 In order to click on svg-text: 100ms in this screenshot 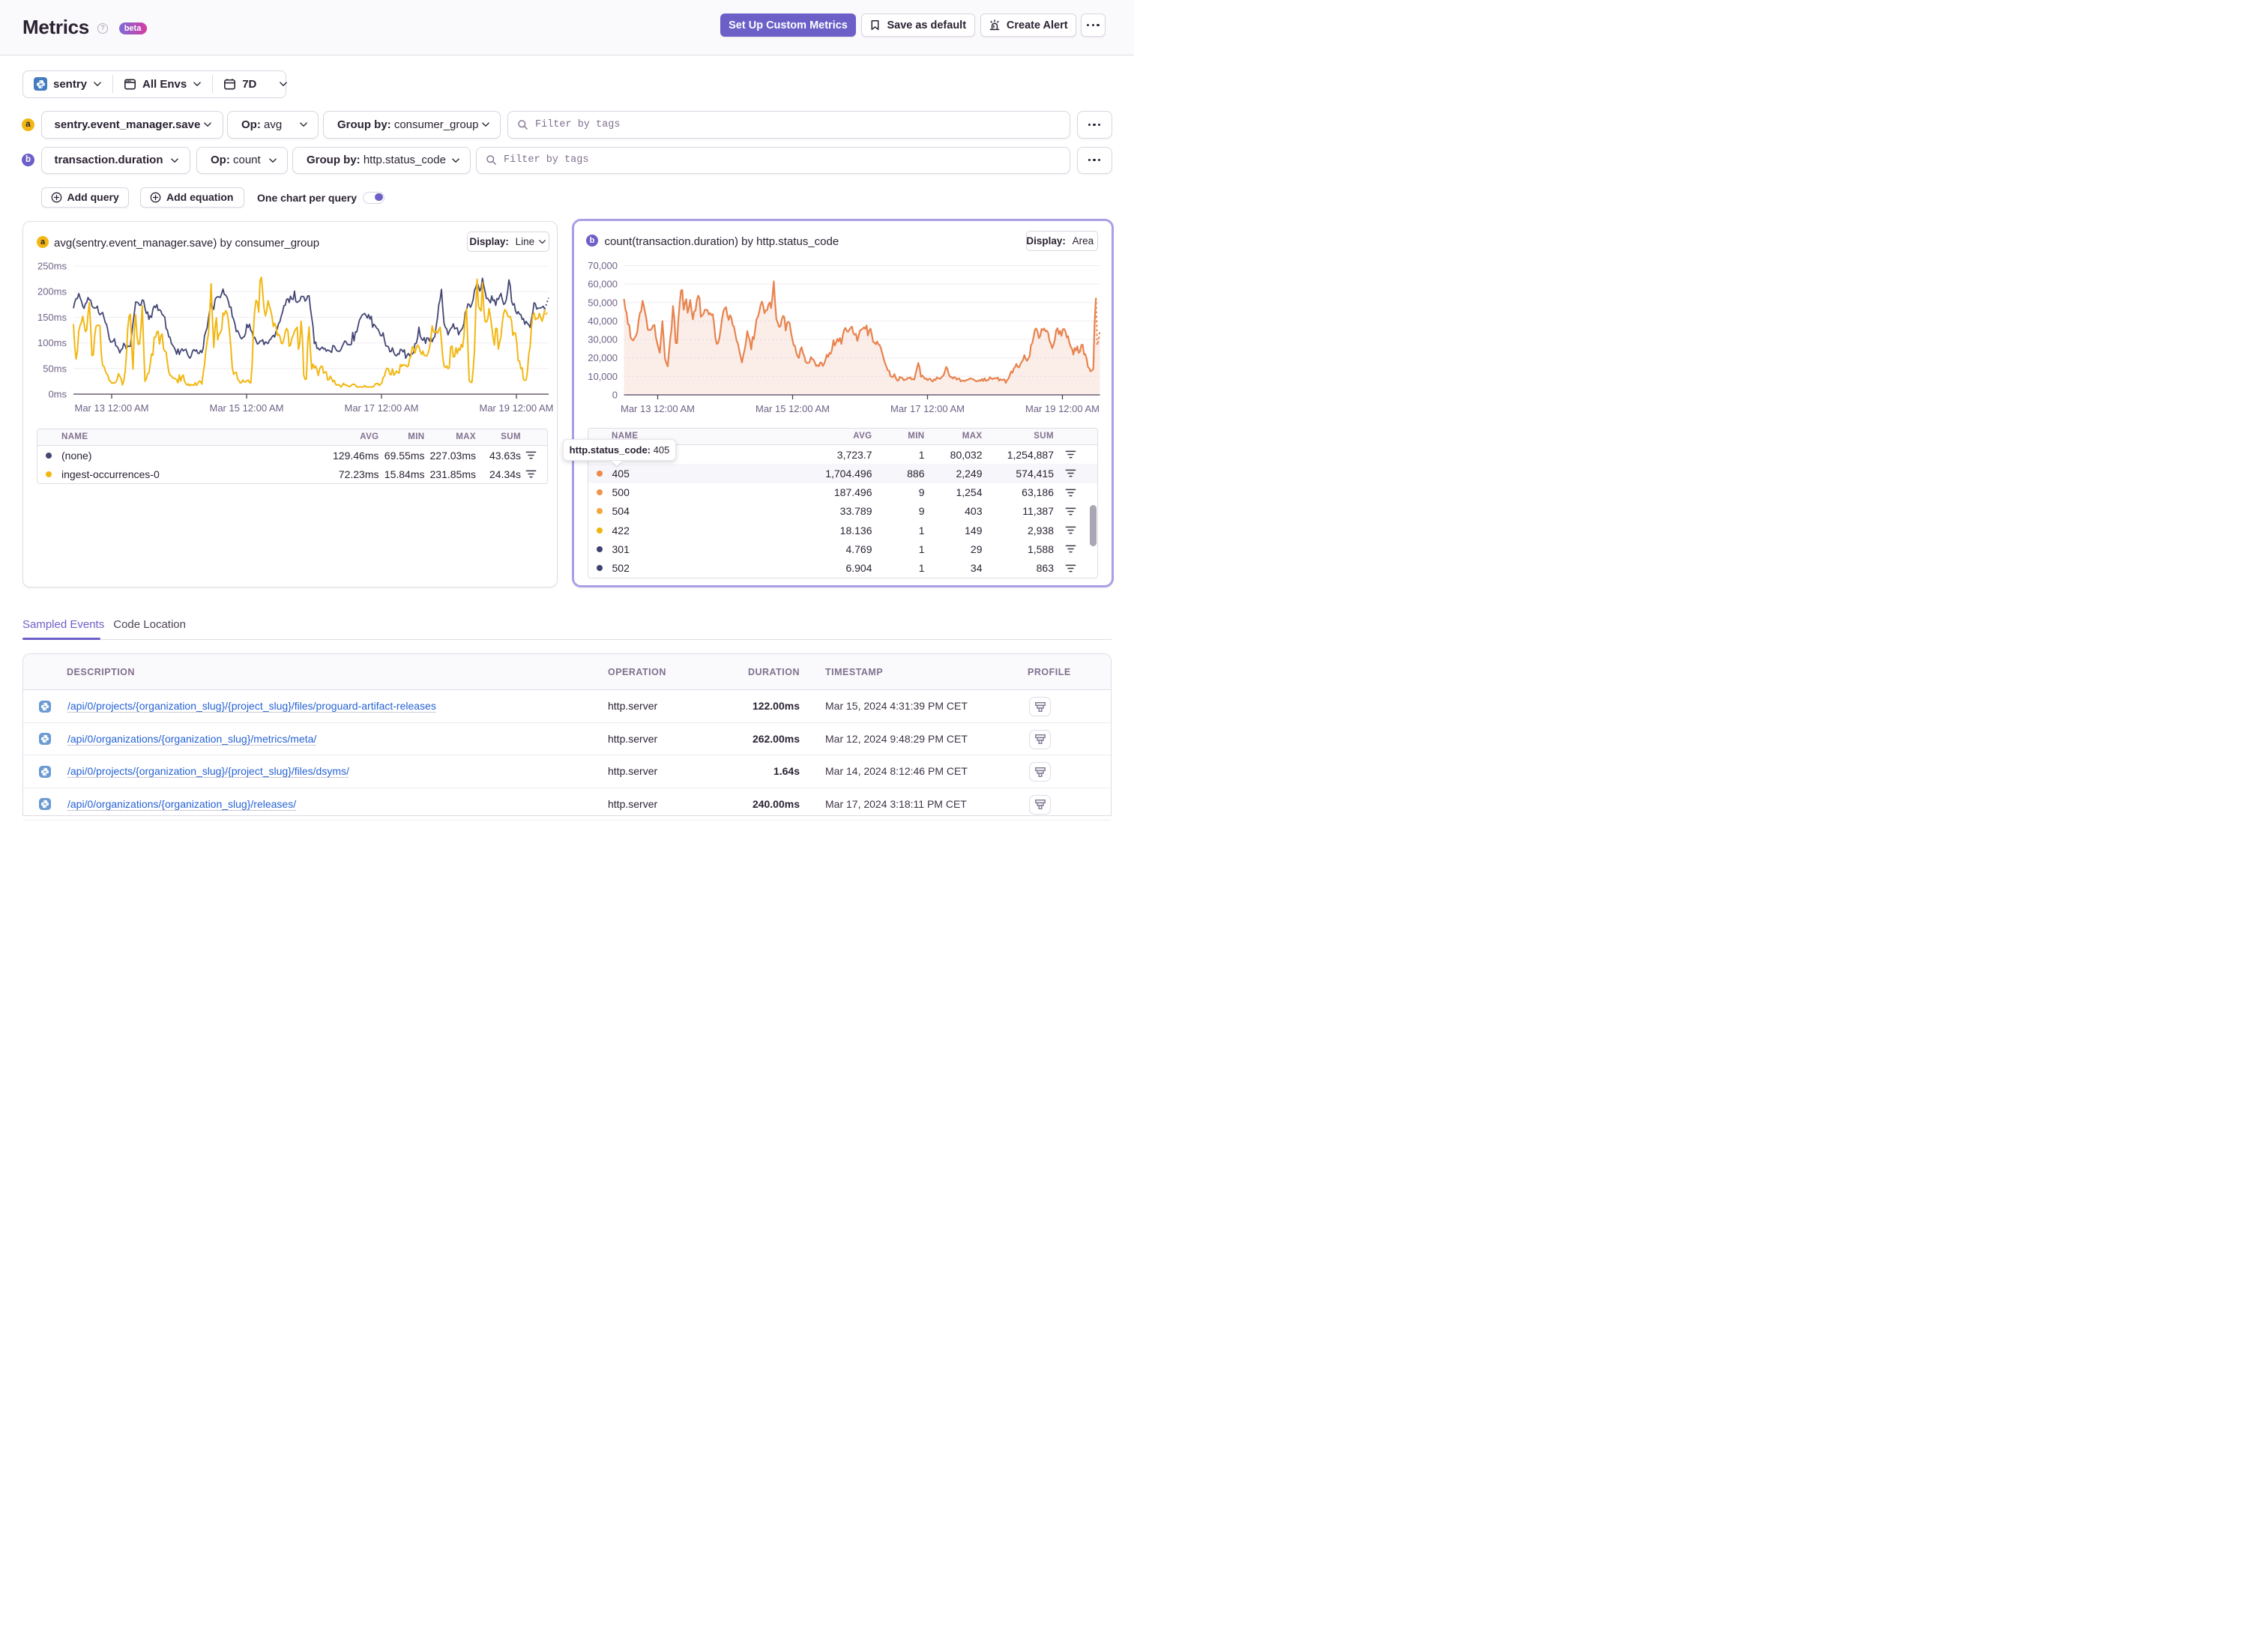, I will do `click(52, 342)`.